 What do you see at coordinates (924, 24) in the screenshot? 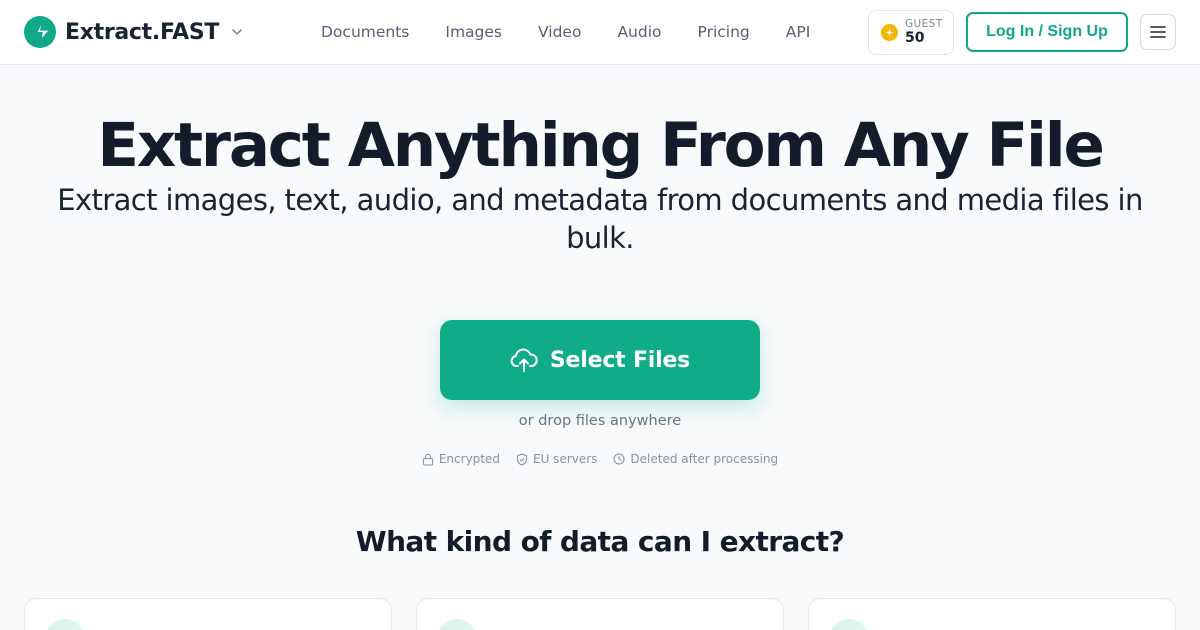
I see `credits-label: GUEST` at bounding box center [924, 24].